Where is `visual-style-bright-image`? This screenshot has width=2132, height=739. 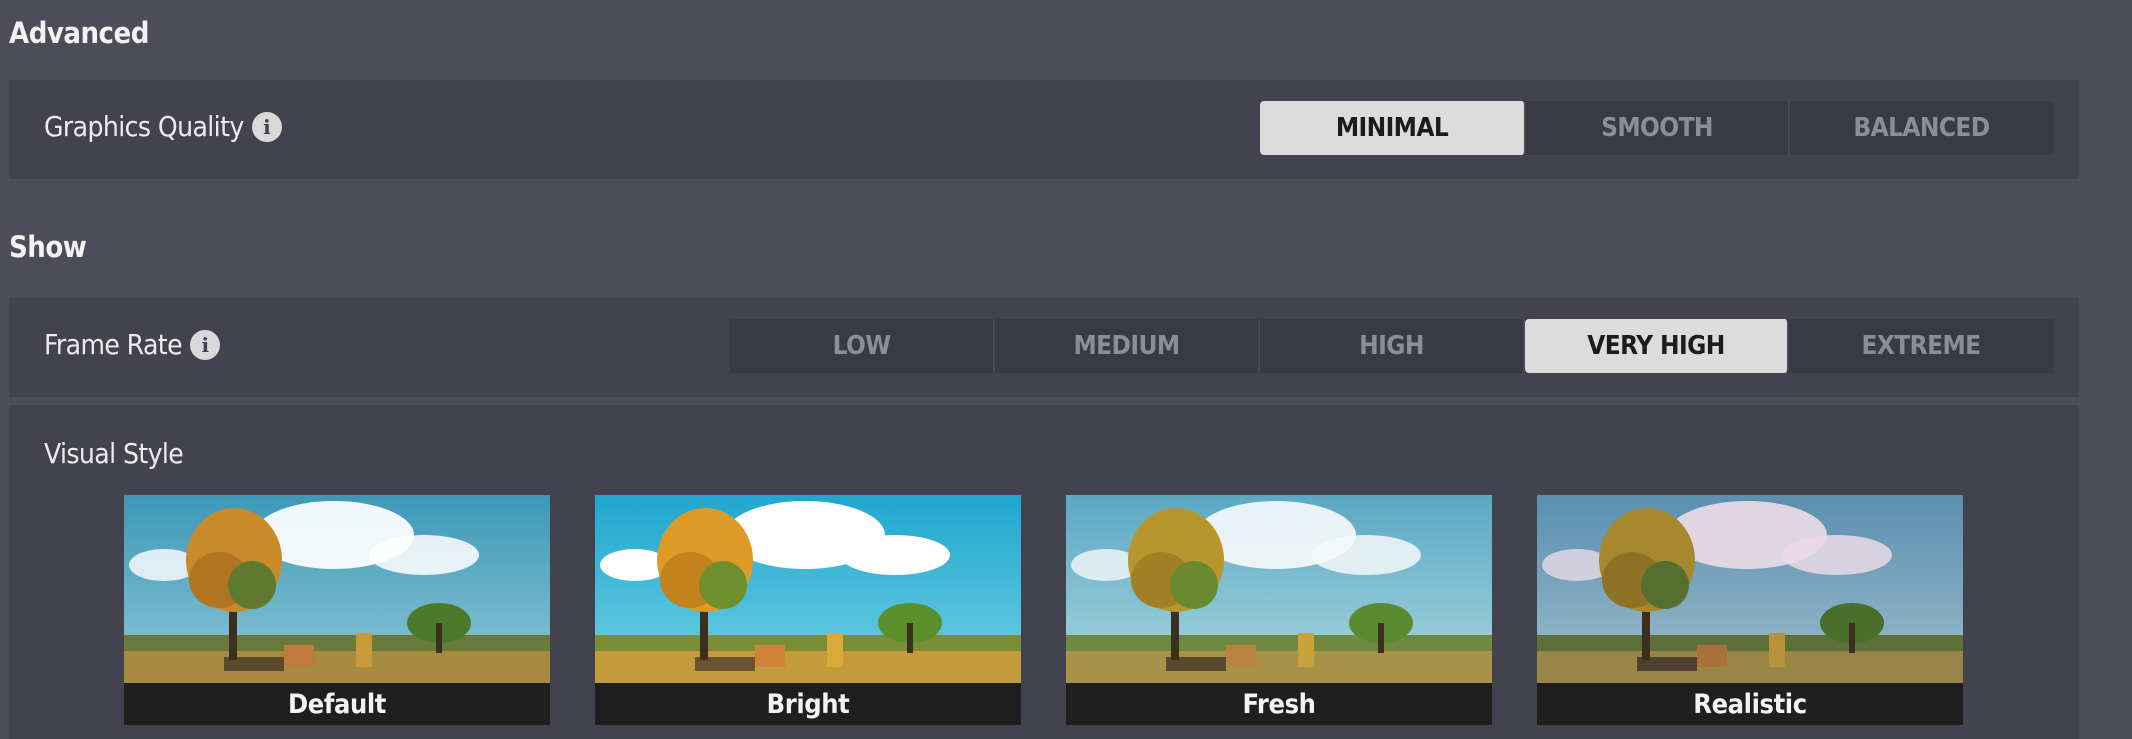 visual-style-bright-image is located at coordinates (808, 589).